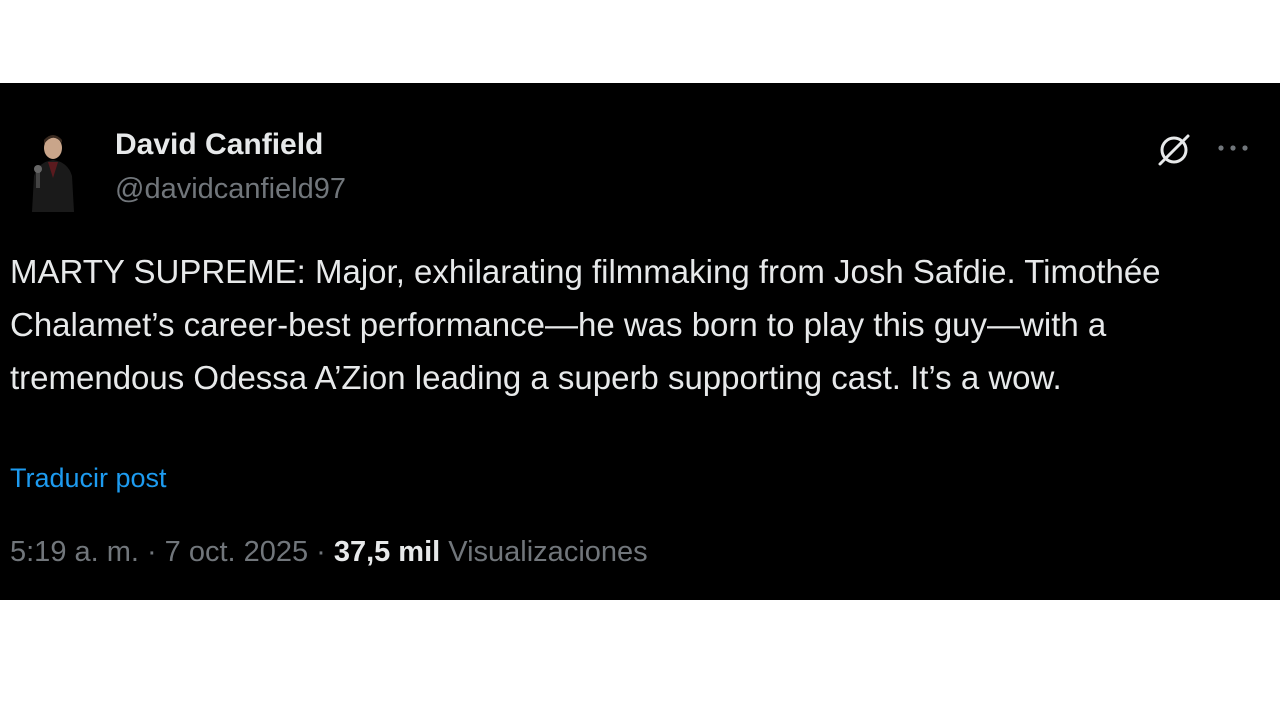 Image resolution: width=1280 pixels, height=720 pixels. Describe the element at coordinates (88, 478) in the screenshot. I see `translate-post-link: Traducir post` at that location.